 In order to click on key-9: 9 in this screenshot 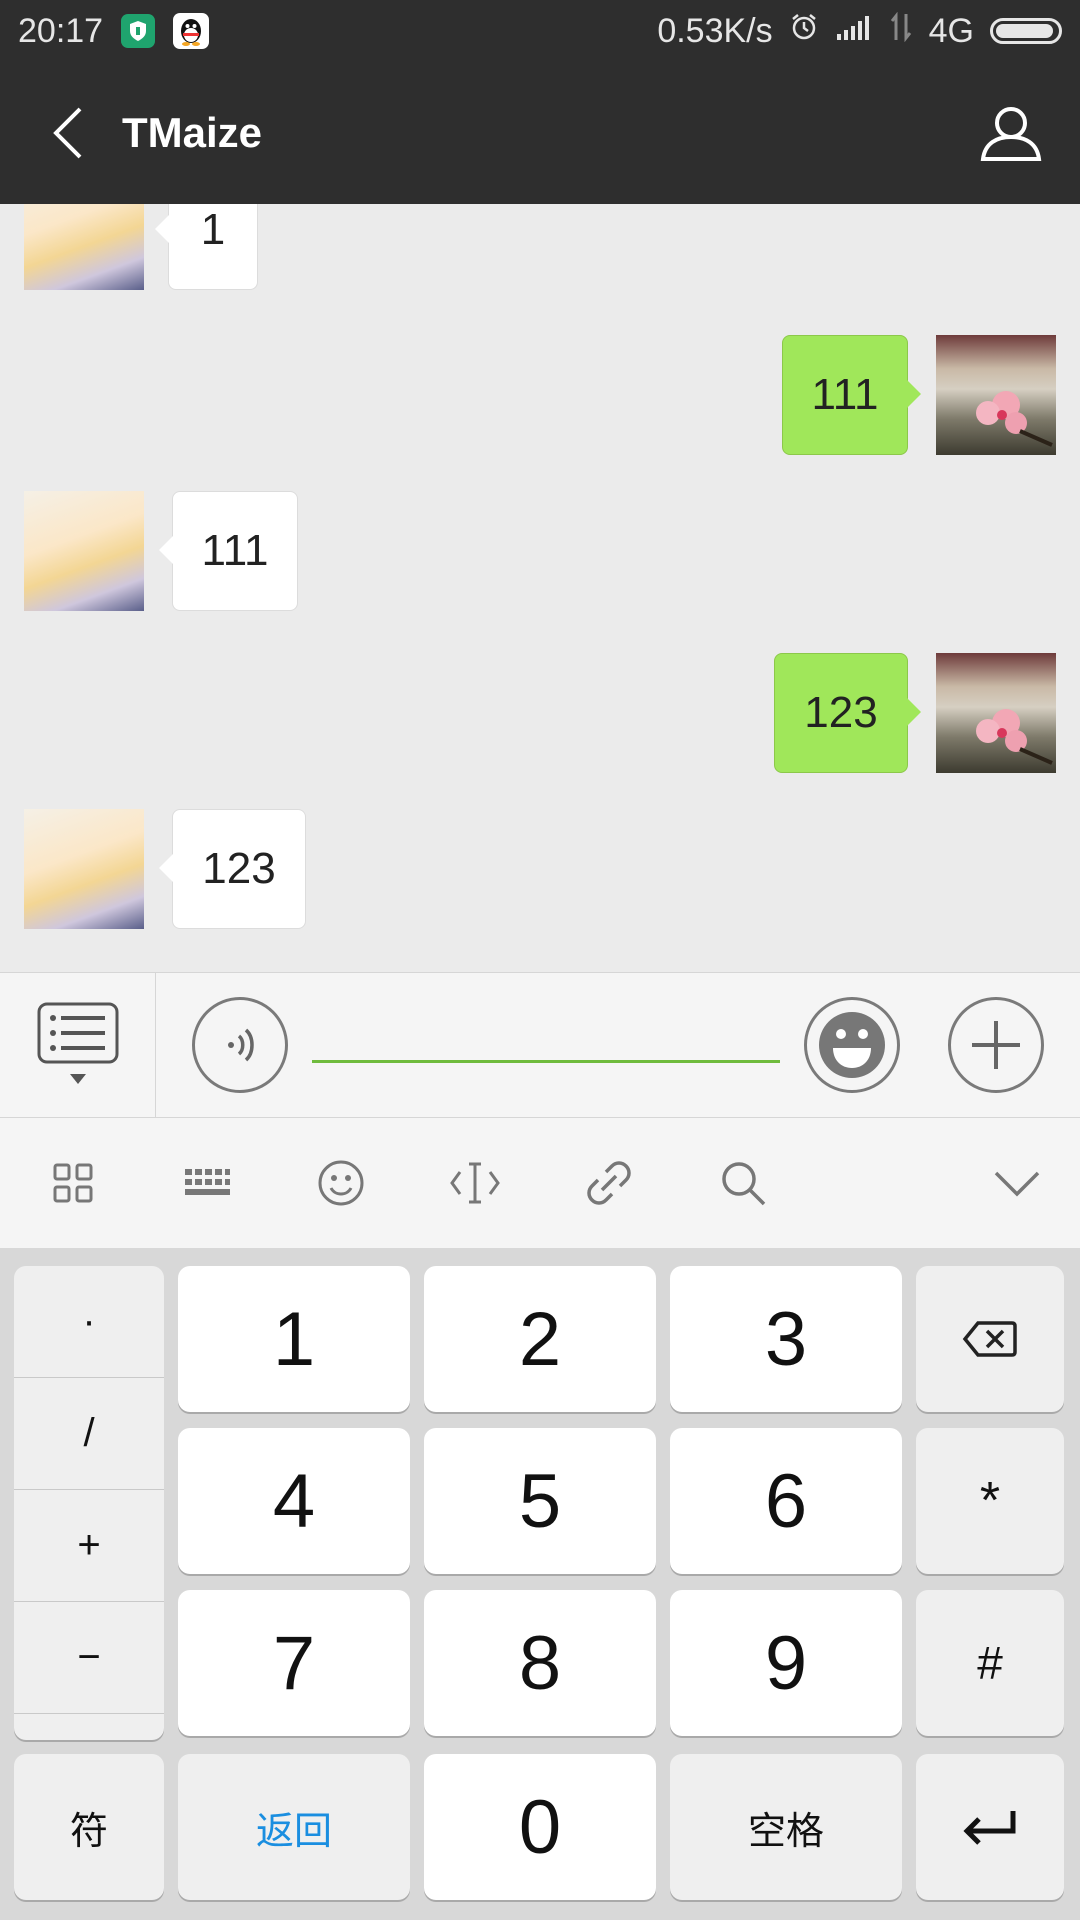, I will do `click(786, 1663)`.